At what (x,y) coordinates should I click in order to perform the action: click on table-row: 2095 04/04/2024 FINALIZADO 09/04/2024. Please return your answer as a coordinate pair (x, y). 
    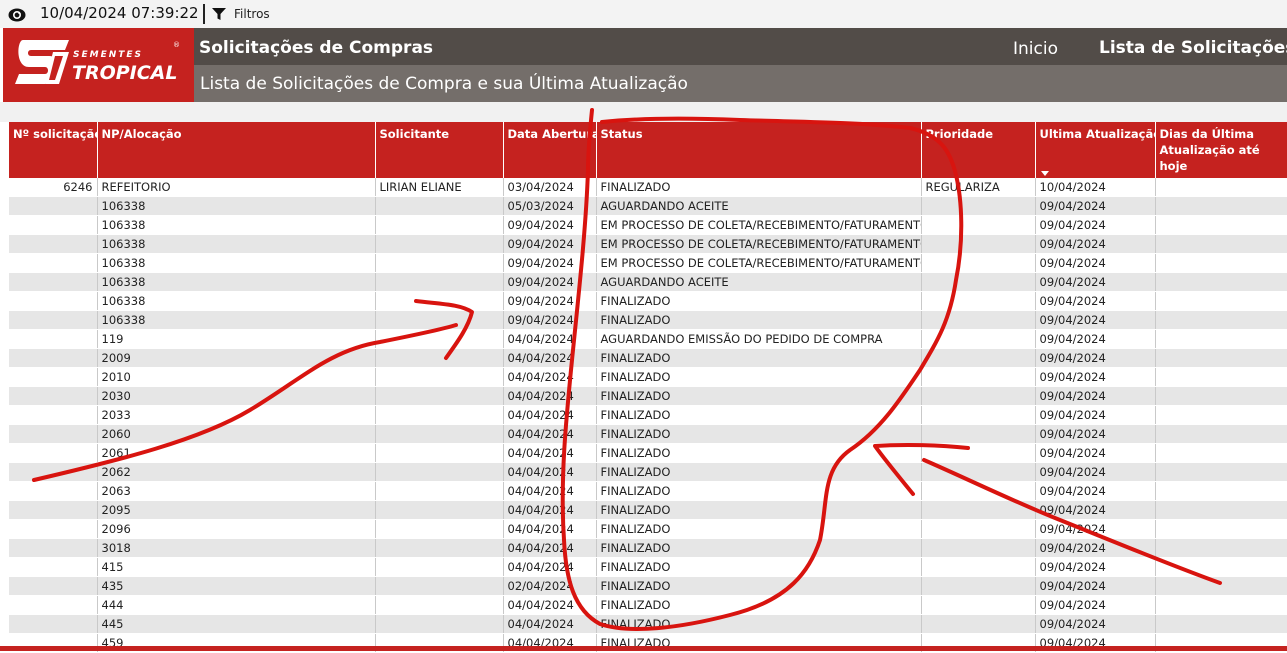
    Looking at the image, I should click on (648, 510).